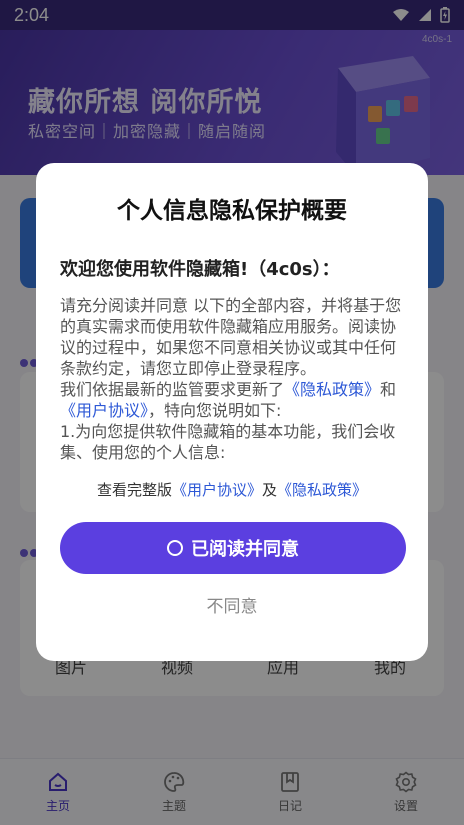 Image resolution: width=464 pixels, height=825 pixels. What do you see at coordinates (232, 400) in the screenshot?
I see `dialog-paragraph-2: 我们依据最新的监管要求更新了《隐私政策》和《用户协议》，特向您说明如下:` at bounding box center [232, 400].